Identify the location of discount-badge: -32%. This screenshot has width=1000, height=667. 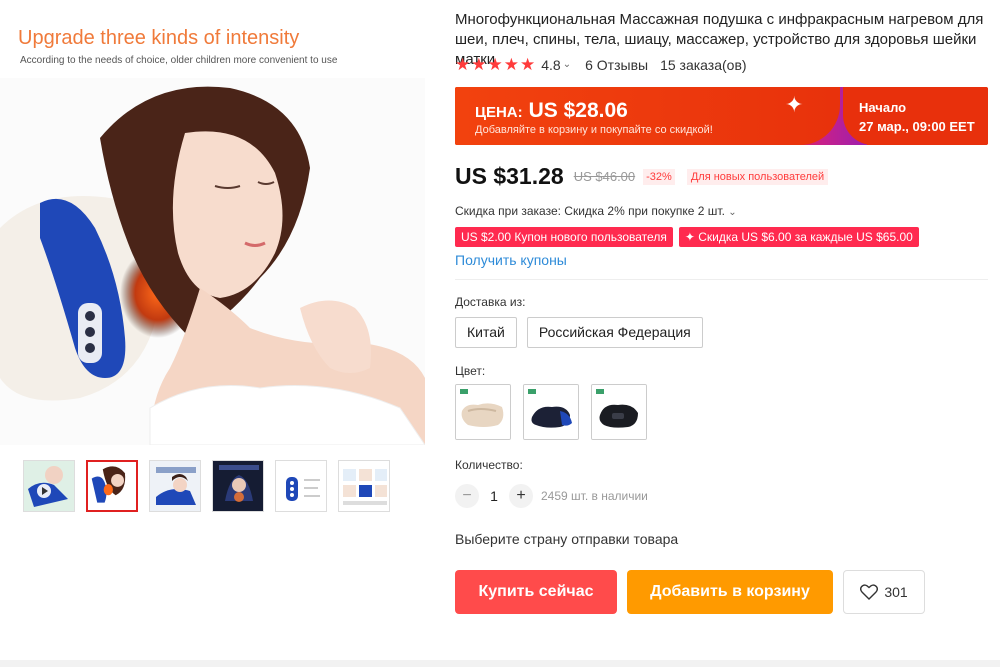
(659, 176).